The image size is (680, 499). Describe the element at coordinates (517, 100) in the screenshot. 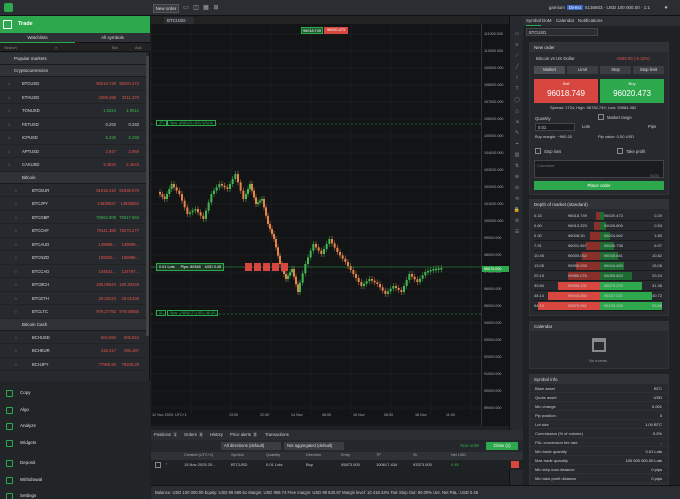

I see `circle-icon: ◯` at that location.